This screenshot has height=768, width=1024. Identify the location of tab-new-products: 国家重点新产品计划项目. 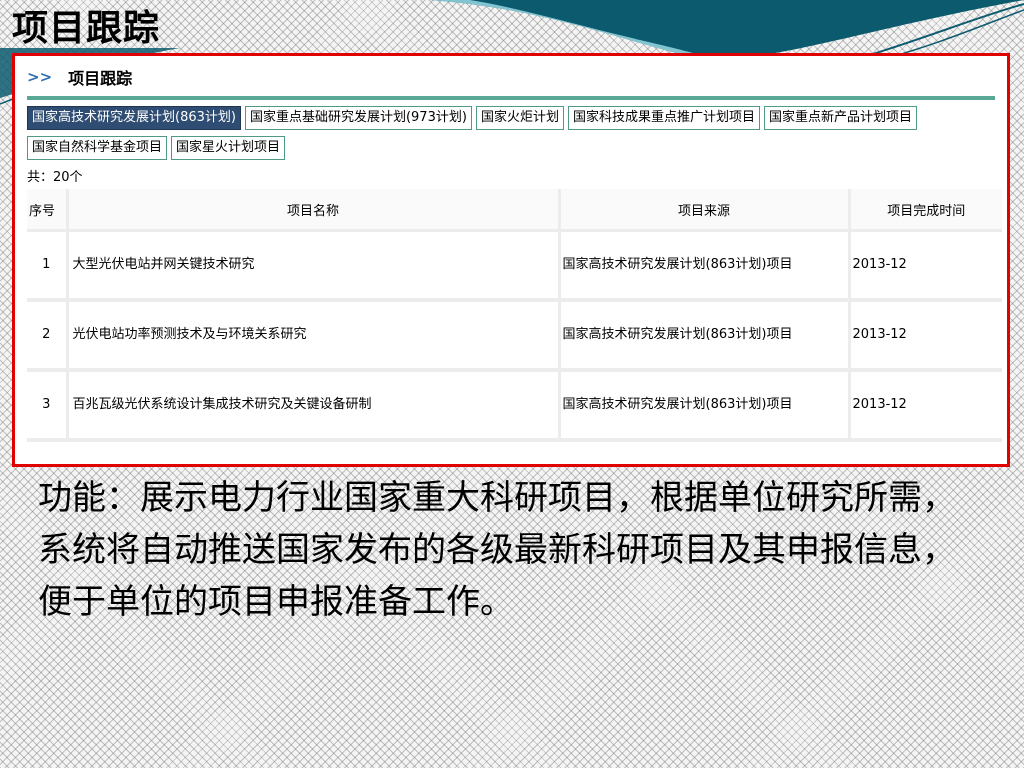
(840, 118).